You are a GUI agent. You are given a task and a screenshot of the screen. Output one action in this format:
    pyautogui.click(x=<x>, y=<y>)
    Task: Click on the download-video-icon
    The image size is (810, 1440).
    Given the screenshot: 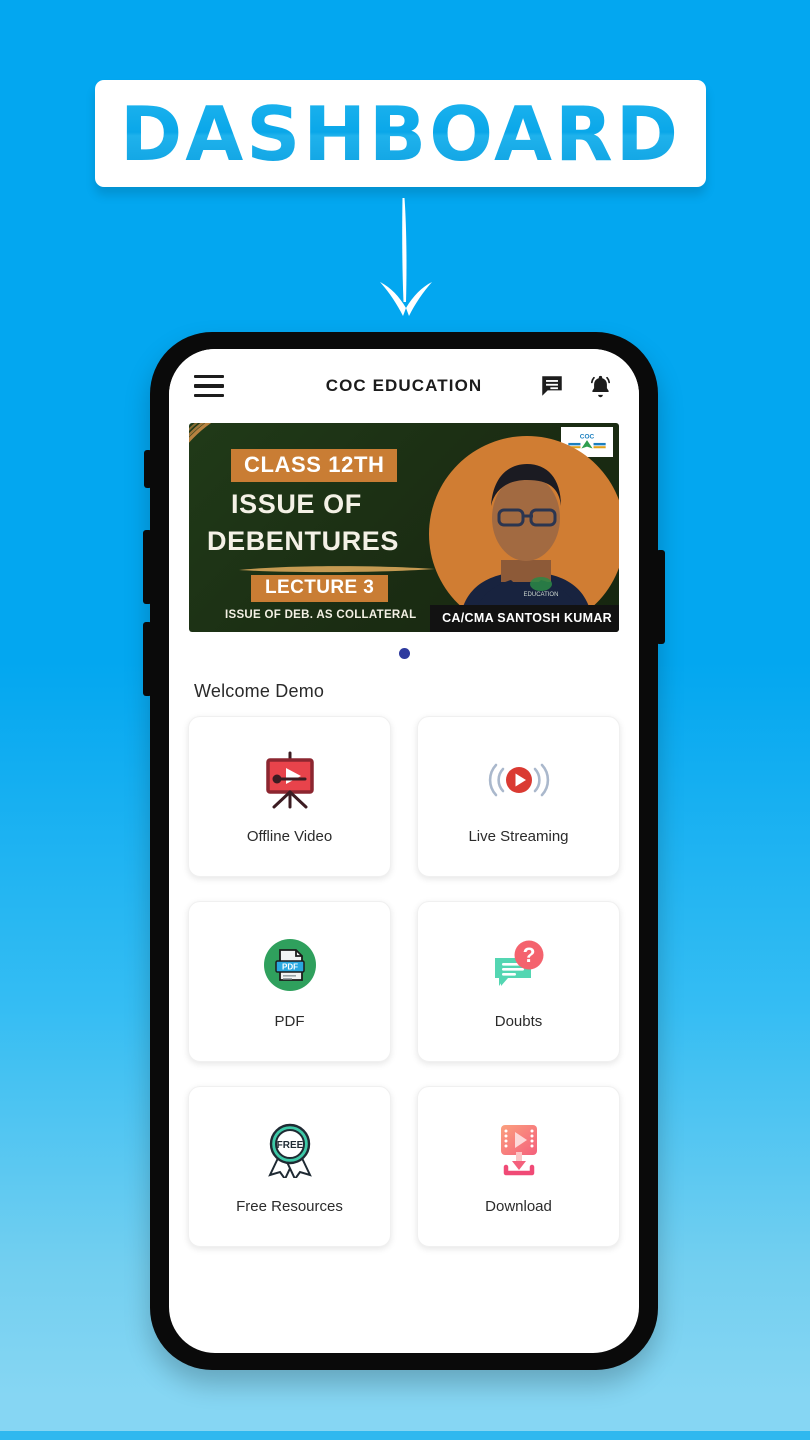 What is the action you would take?
    pyautogui.click(x=519, y=1150)
    